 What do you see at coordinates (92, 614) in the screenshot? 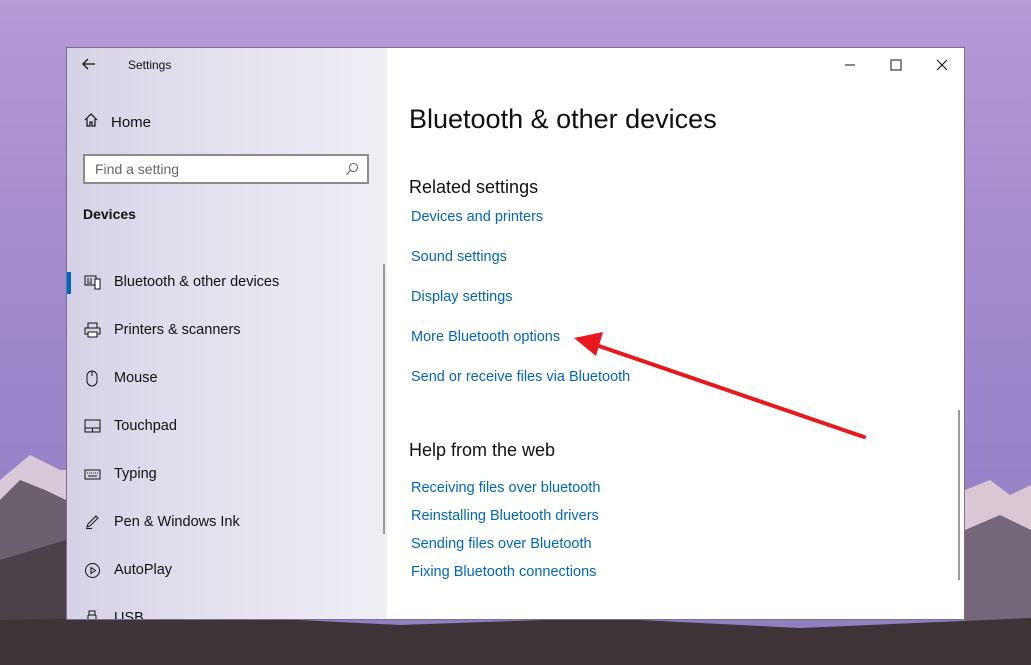
I see `usb-icon` at bounding box center [92, 614].